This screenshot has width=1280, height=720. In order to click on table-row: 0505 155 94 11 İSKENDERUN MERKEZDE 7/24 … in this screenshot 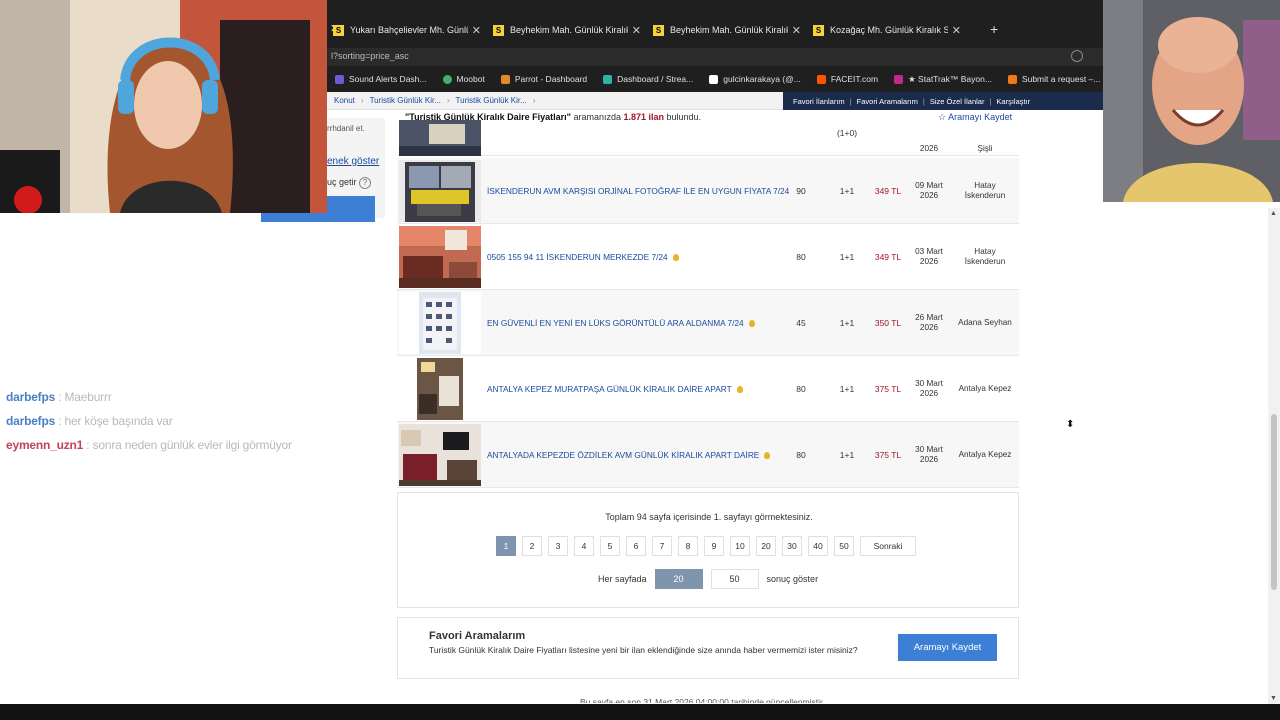, I will do `click(708, 257)`.